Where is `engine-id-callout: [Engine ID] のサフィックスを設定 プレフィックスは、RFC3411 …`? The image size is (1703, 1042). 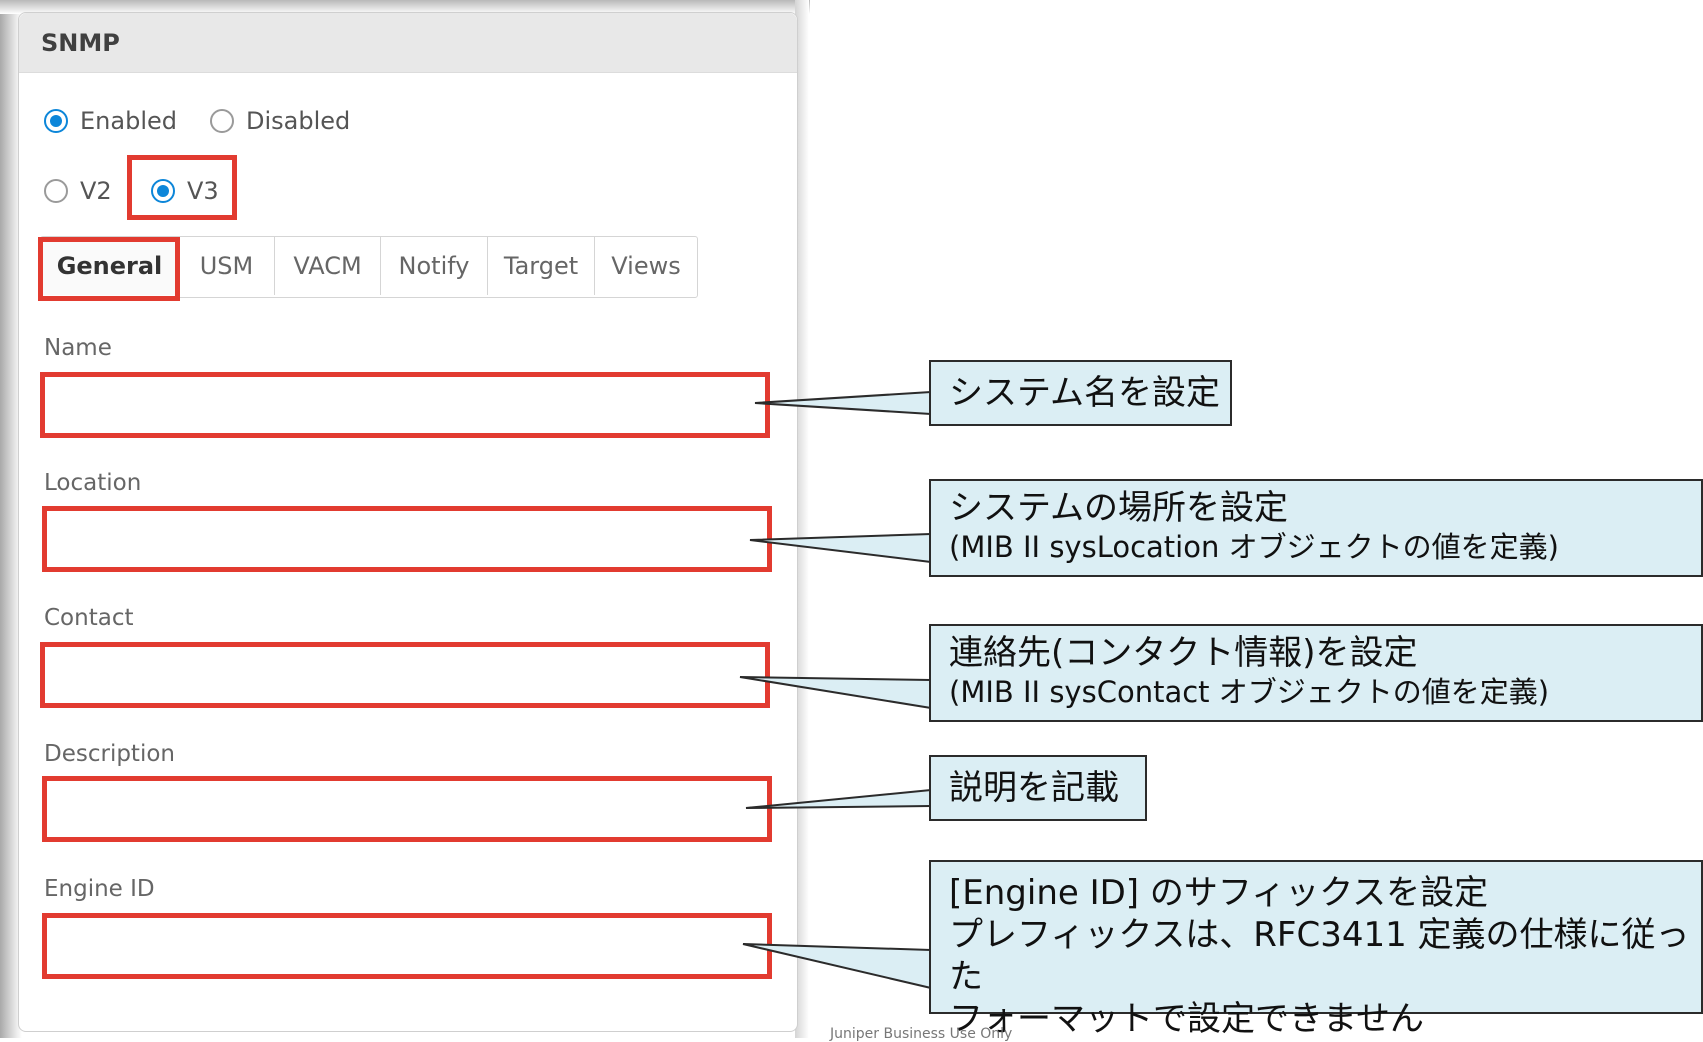 engine-id-callout: [Engine ID] のサフィックスを設定 プレフィックスは、RFC3411 … is located at coordinates (1316, 949).